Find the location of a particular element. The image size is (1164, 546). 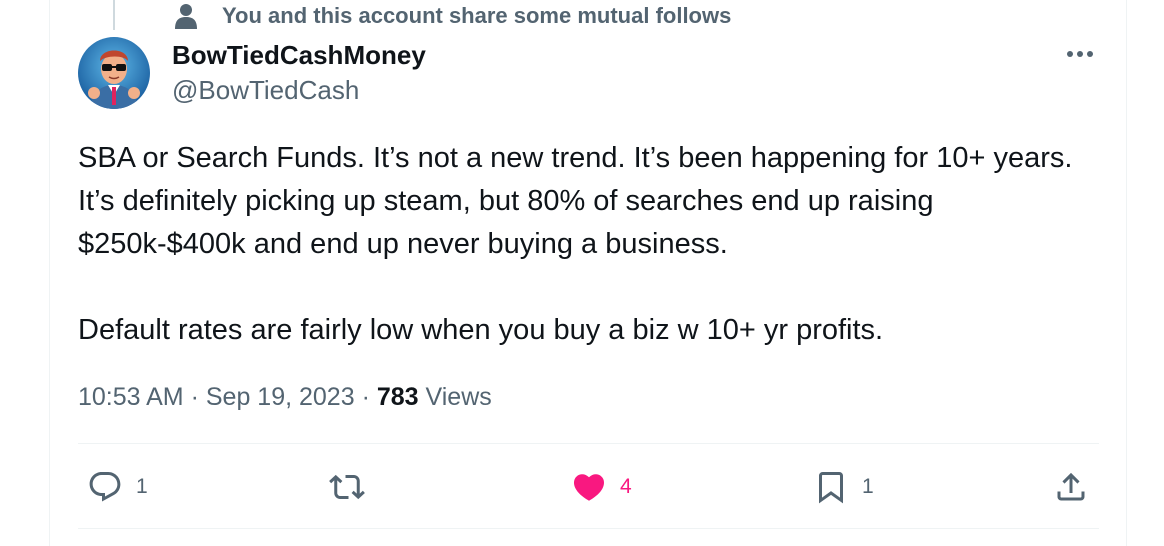

tweet-date: Sep 19, 2023 is located at coordinates (280, 397).